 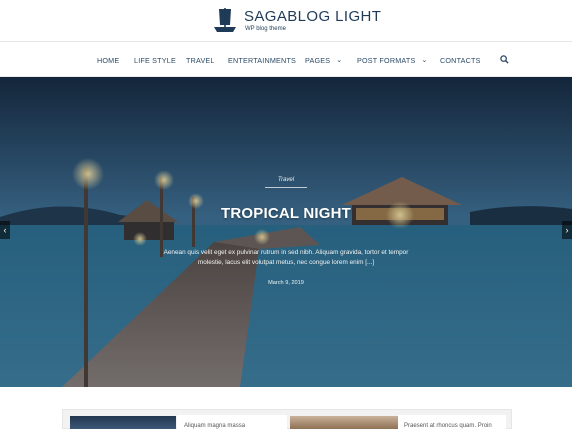 I want to click on nav-item-entertainments: ENTERTAINMENTS, so click(x=262, y=60).